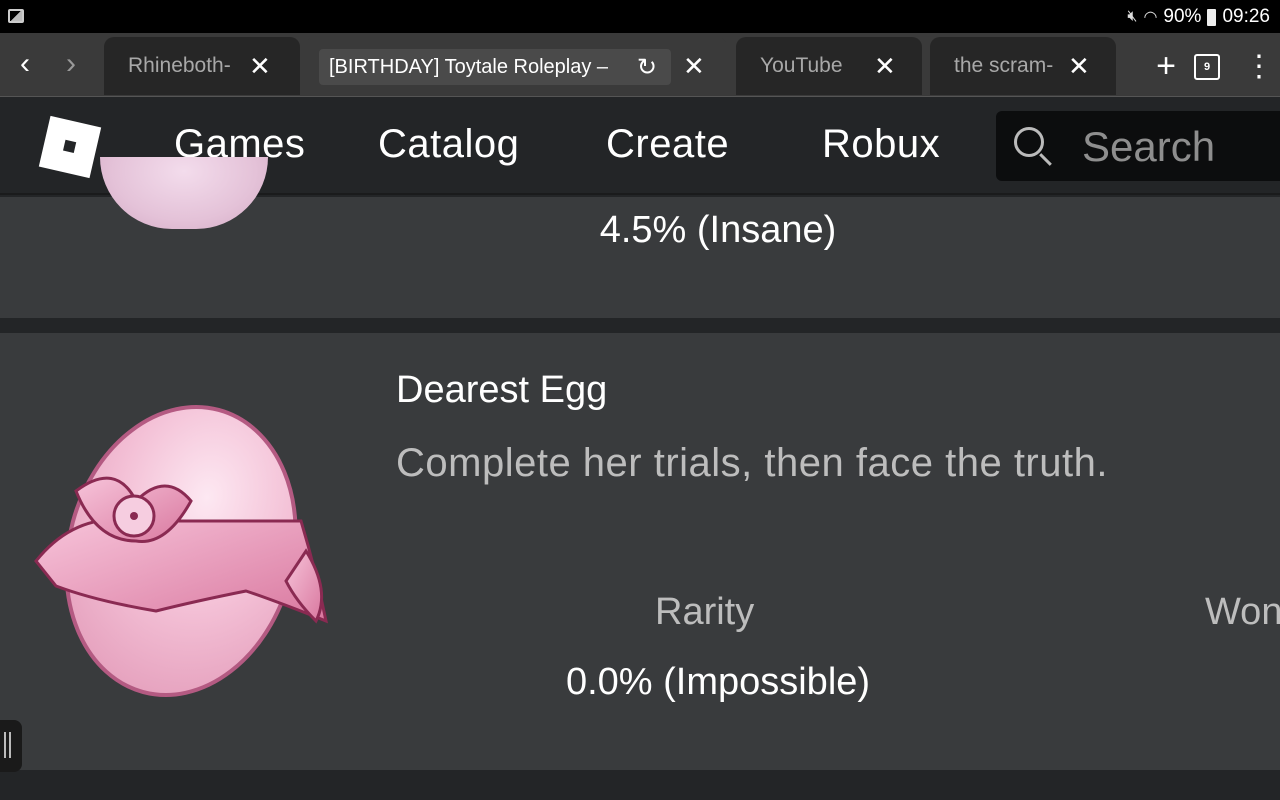 The image size is (1280, 800). Describe the element at coordinates (1004, 65) in the screenshot. I see `tab-title: the scram-` at that location.